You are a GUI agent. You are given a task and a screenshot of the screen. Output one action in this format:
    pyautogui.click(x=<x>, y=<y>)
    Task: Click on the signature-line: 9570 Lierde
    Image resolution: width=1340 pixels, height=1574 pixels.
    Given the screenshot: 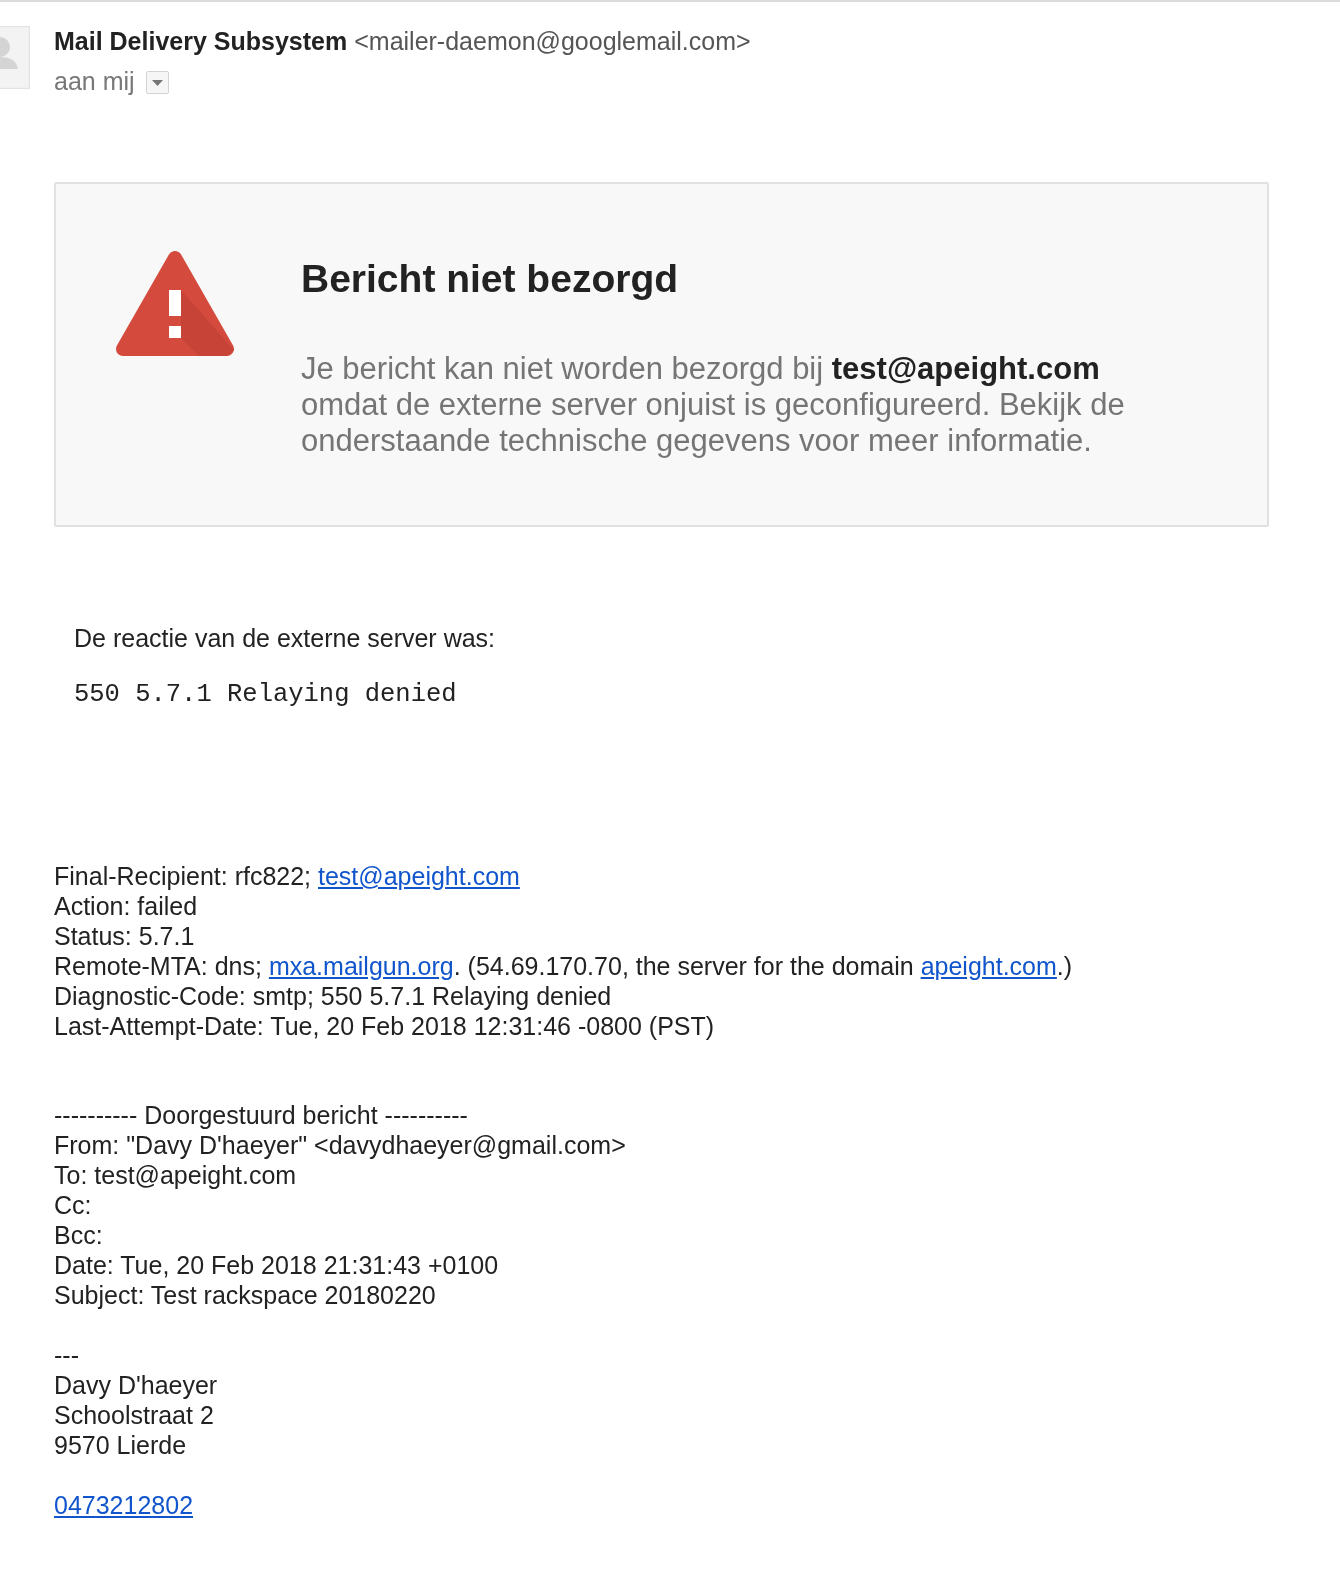 What is the action you would take?
    pyautogui.click(x=120, y=1445)
    